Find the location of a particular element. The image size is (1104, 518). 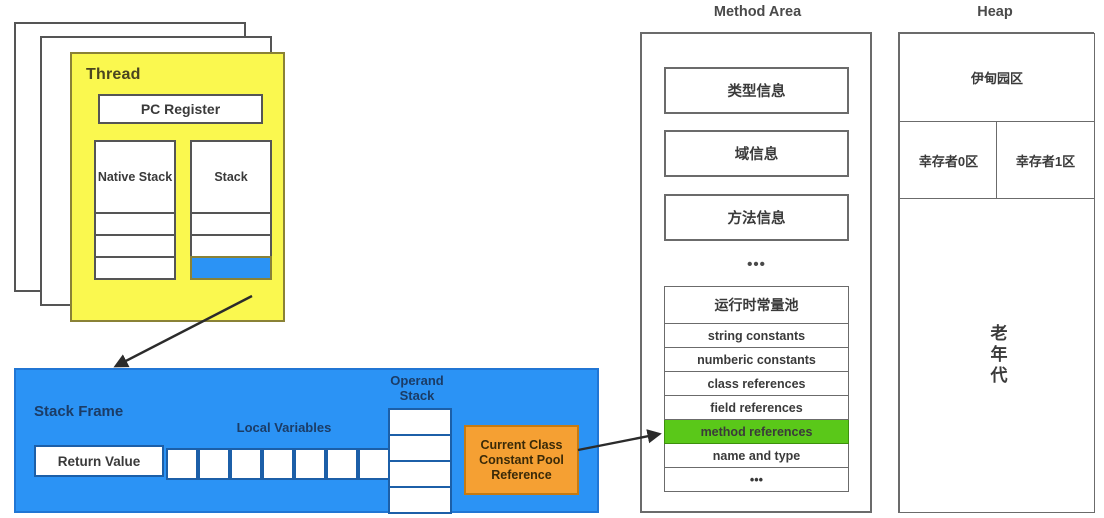

heap-eden-label: 伊甸园区 is located at coordinates (996, 78).